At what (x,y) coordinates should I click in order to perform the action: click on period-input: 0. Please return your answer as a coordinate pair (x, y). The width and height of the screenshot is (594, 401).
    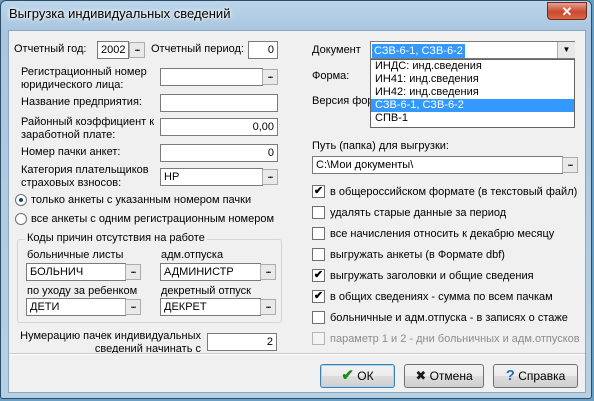
    Looking at the image, I should click on (263, 50).